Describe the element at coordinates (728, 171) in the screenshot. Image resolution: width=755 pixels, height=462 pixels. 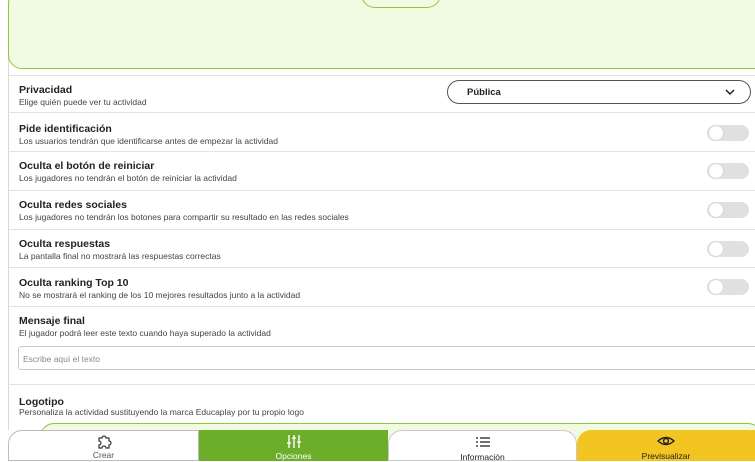
I see `restart-button-toggle` at that location.